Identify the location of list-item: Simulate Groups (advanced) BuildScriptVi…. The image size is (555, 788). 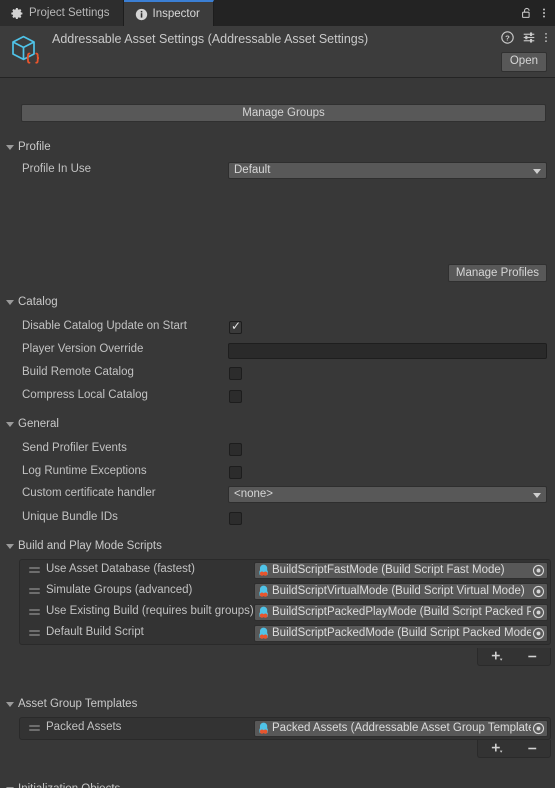
(285, 591).